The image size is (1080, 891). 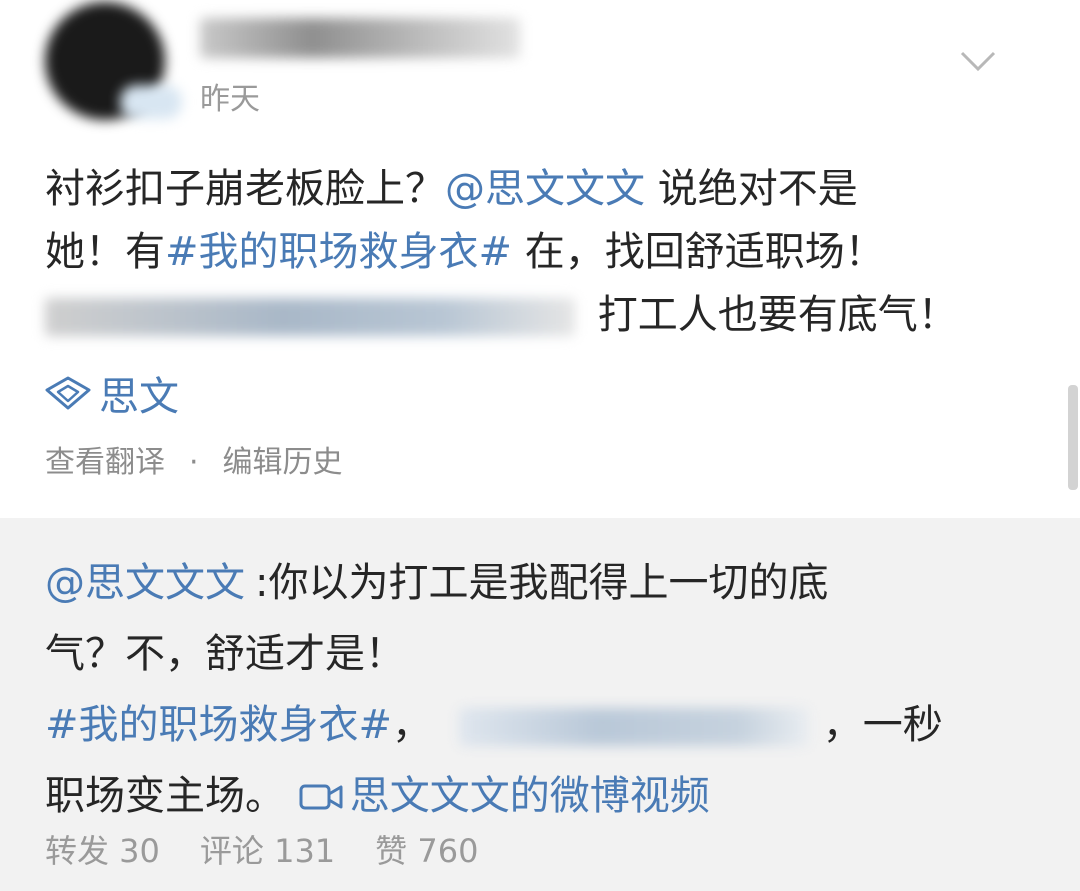 I want to click on post-line-1: 衬衫扣子崩老板脸上？@思文文文 说绝对不是, so click(x=545, y=189).